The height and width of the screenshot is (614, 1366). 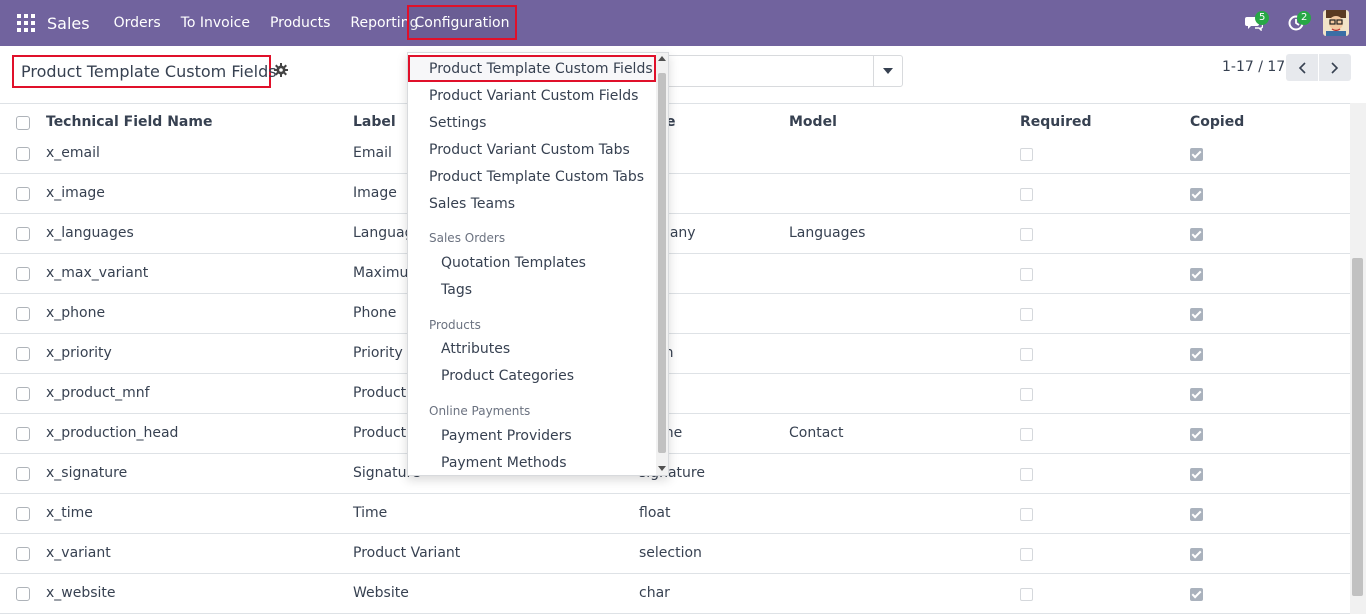 What do you see at coordinates (532, 176) in the screenshot?
I see `menu-item-product-template-custom-tabs: Product Template Custom Tabs` at bounding box center [532, 176].